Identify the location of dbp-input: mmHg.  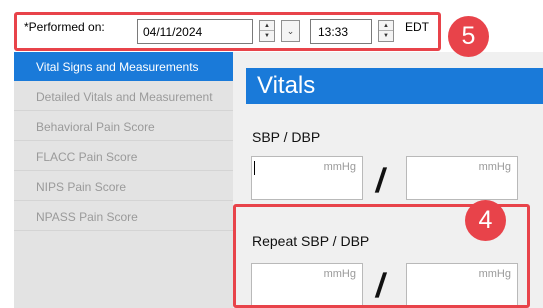
(462, 178).